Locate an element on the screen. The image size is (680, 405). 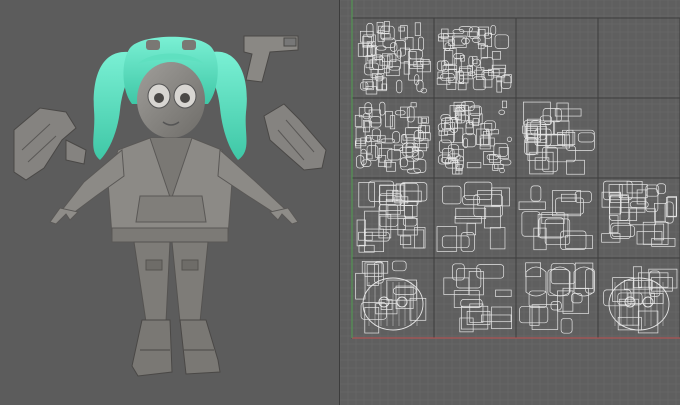
boots is located at coordinates (176, 348).